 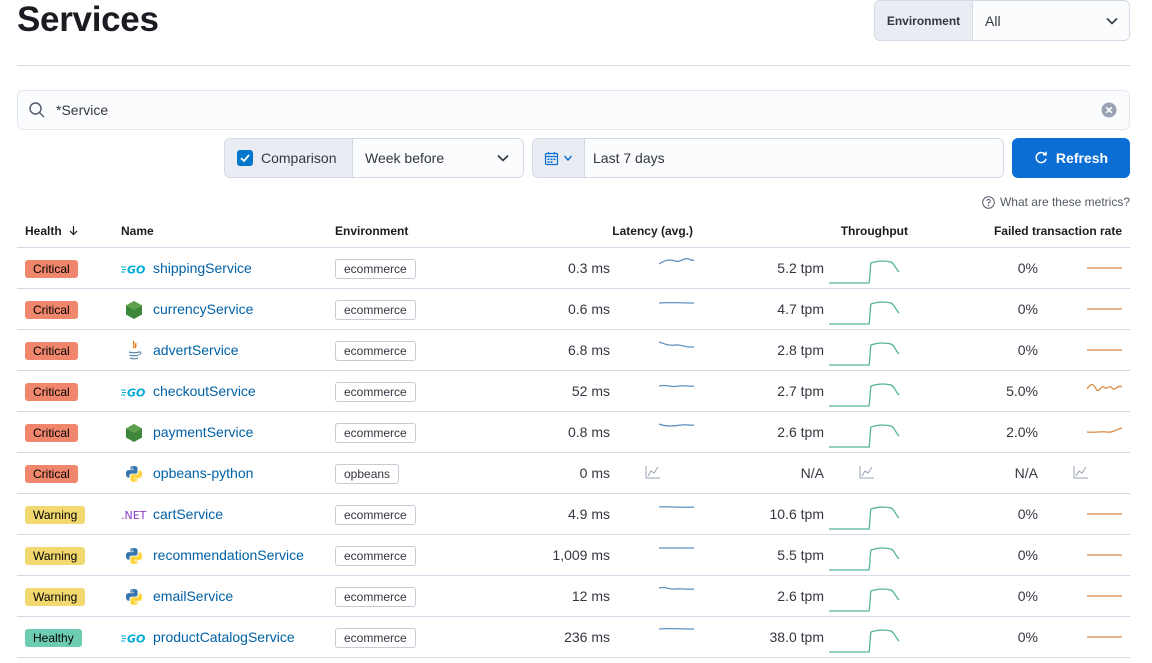 I want to click on failed-rate-value: N/A, so click(x=1026, y=473).